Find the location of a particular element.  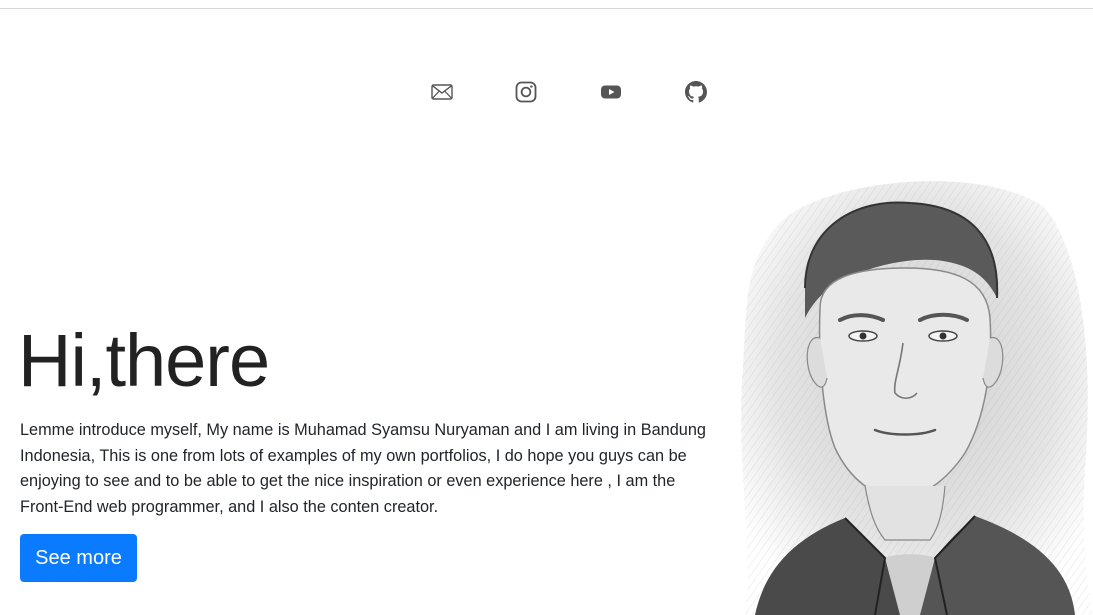

instagram-icon is located at coordinates (526, 92).